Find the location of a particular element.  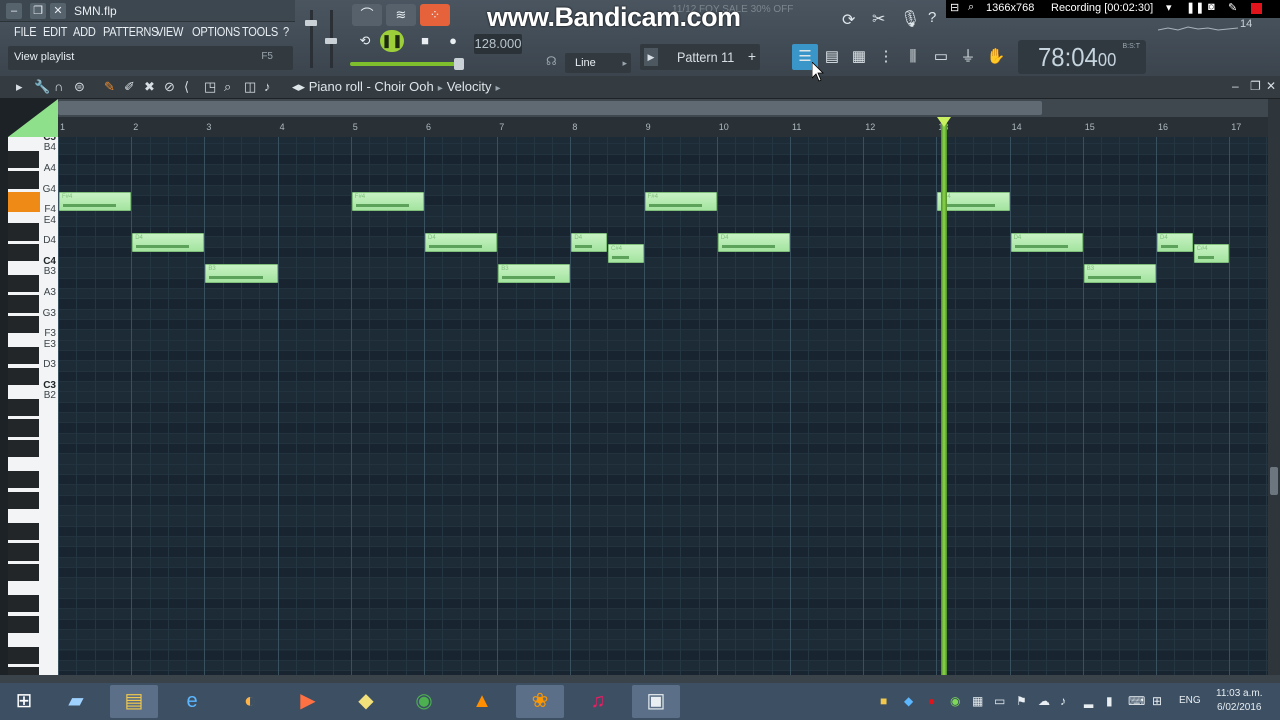

media-player-icon: ▶ is located at coordinates (308, 701).